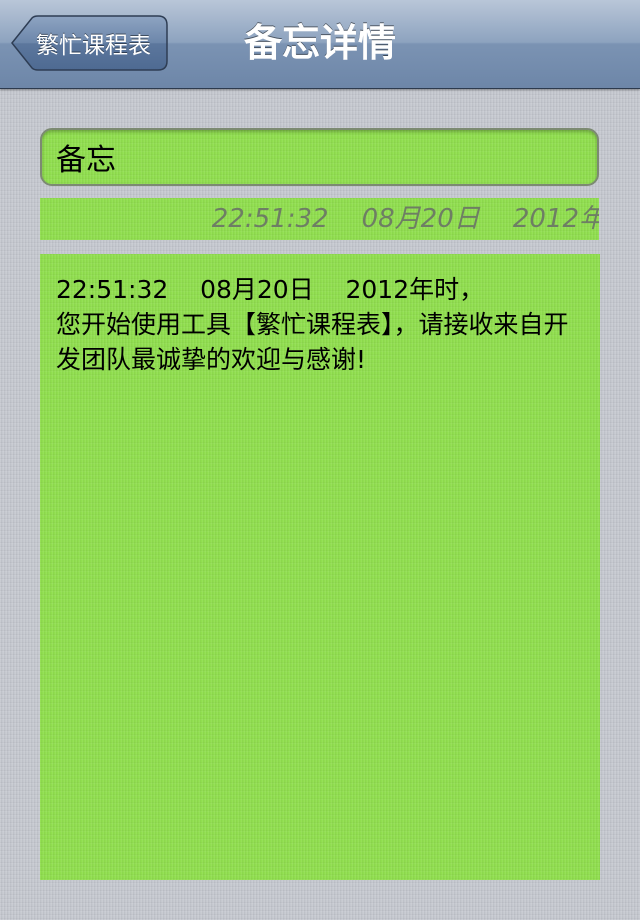 The image size is (640, 920). Describe the element at coordinates (319, 157) in the screenshot. I see `memo-title-field: 备忘` at that location.